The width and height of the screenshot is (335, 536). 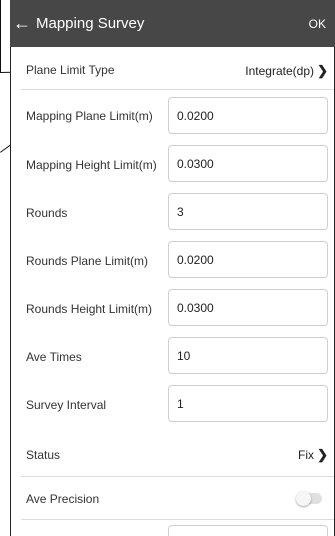 I want to click on plane-limit-type-value: Integrate(dp), so click(x=279, y=71).